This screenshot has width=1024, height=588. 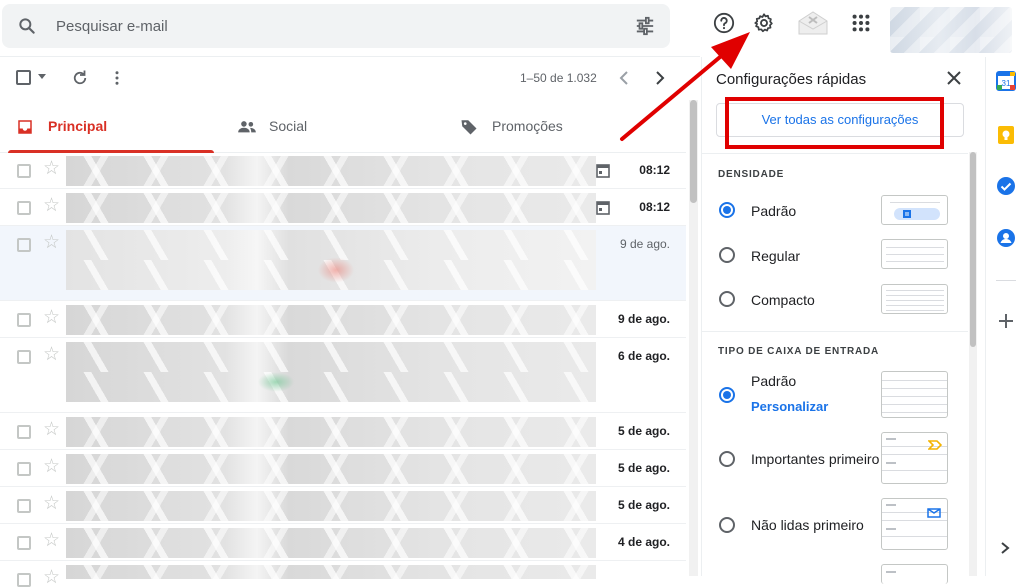 I want to click on email-date: 9 de ago., so click(x=643, y=319).